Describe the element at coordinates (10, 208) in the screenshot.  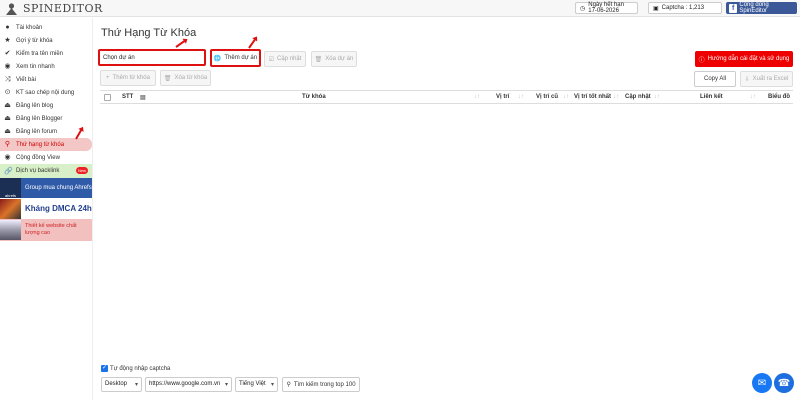
I see `dmca-thumbnail` at that location.